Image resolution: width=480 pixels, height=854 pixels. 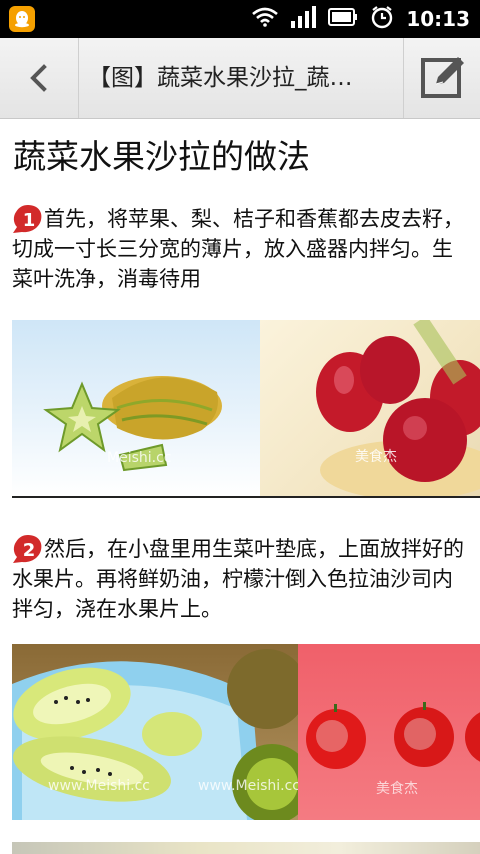 I want to click on chevron-left-icon, so click(x=38, y=78).